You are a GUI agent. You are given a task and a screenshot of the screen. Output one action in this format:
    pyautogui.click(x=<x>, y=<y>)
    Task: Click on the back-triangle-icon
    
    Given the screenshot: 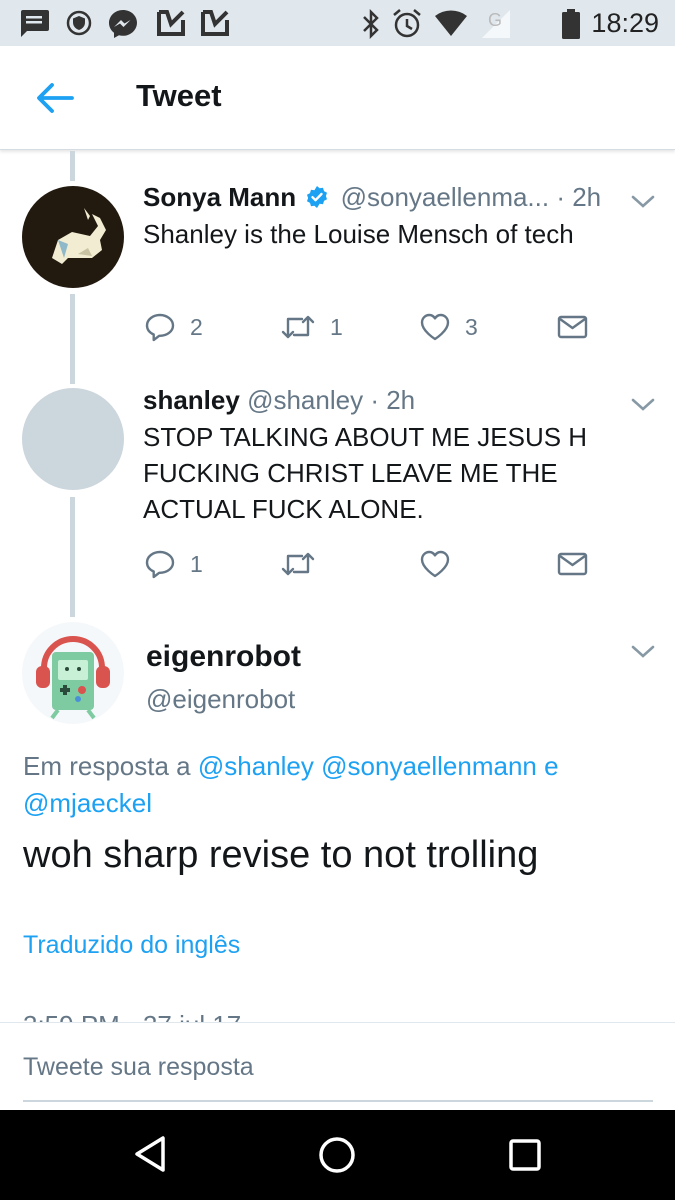 What is the action you would take?
    pyautogui.click(x=150, y=1154)
    